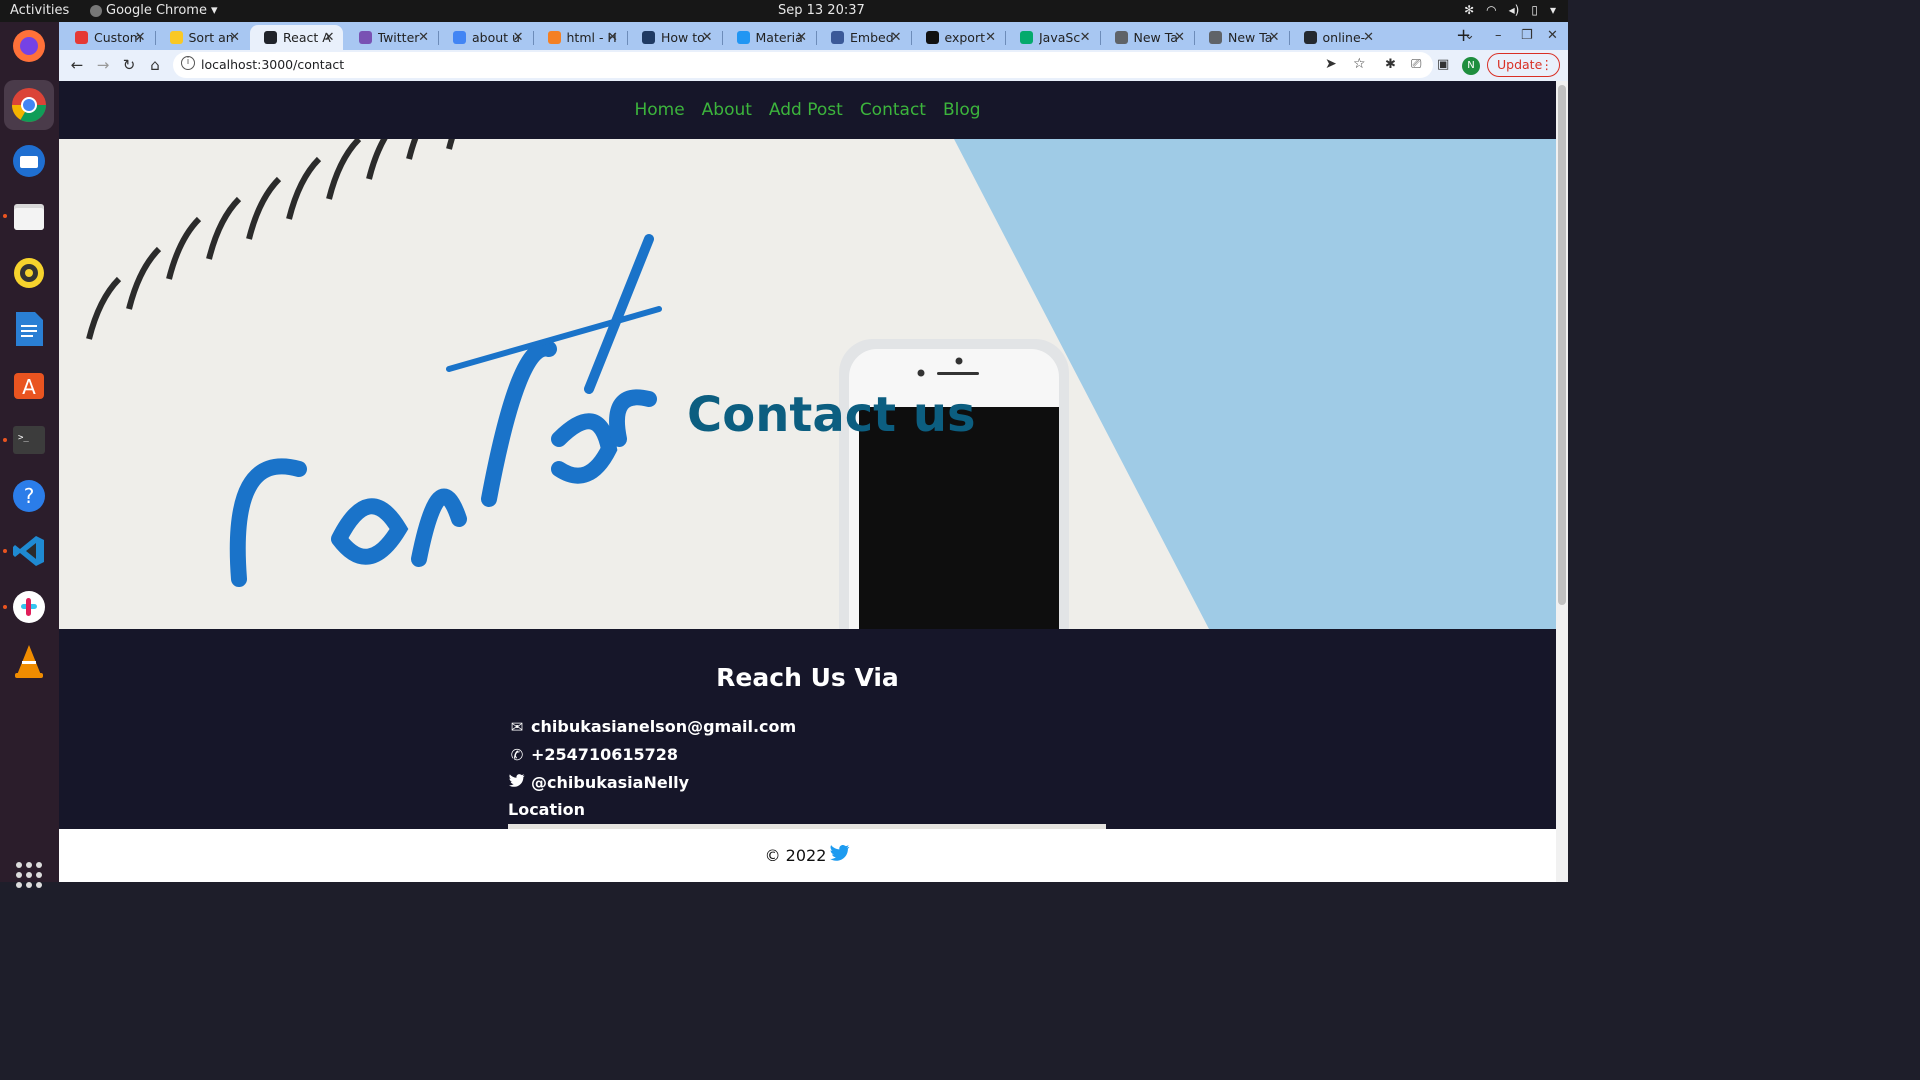 The height and width of the screenshot is (1080, 1920). I want to click on close-window-icon: ✕, so click(1552, 35).